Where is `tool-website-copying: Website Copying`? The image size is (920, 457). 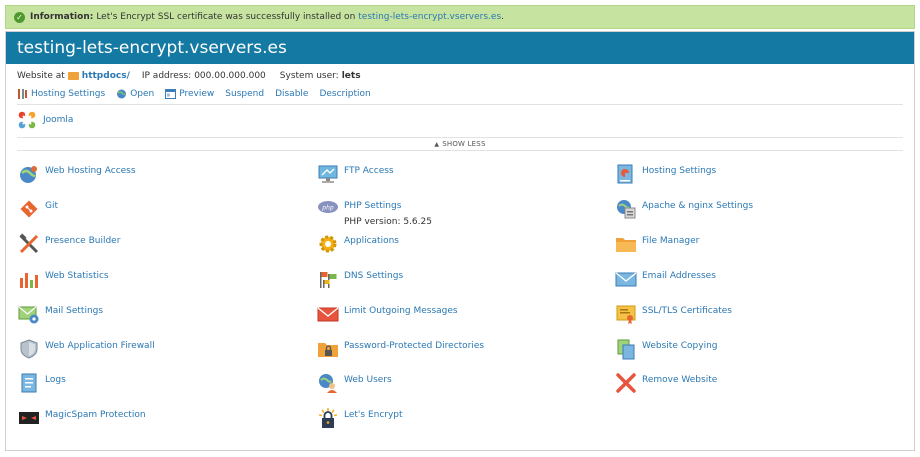
tool-website-copying: Website Copying is located at coordinates (755, 349).